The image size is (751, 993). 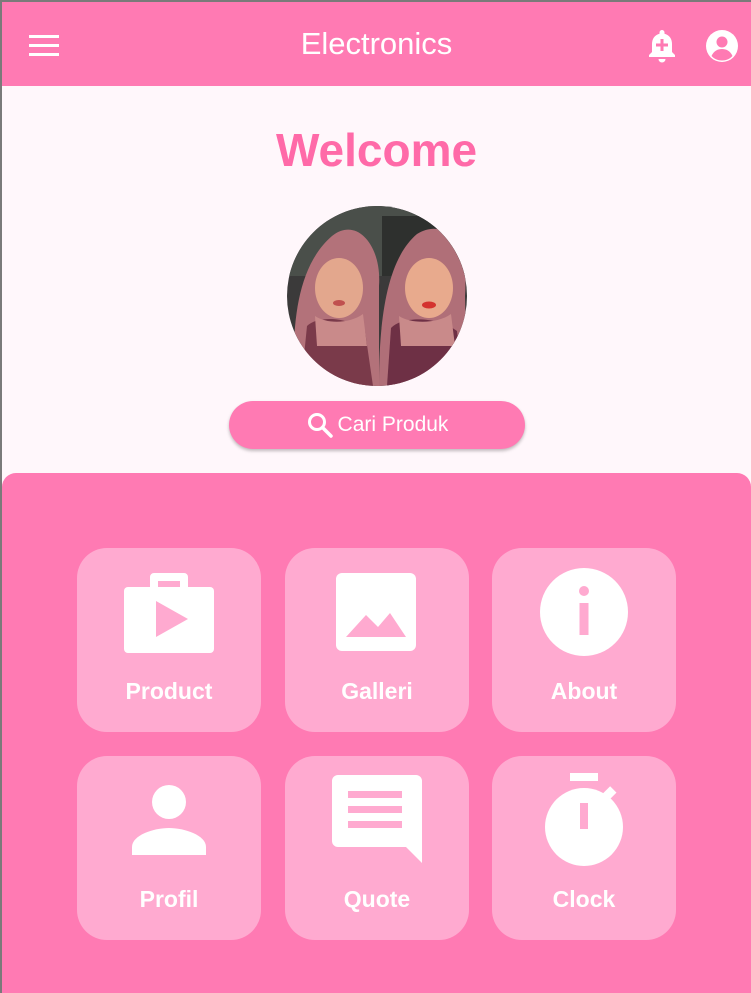 I want to click on menu-tile-clock: Clock, so click(x=584, y=848).